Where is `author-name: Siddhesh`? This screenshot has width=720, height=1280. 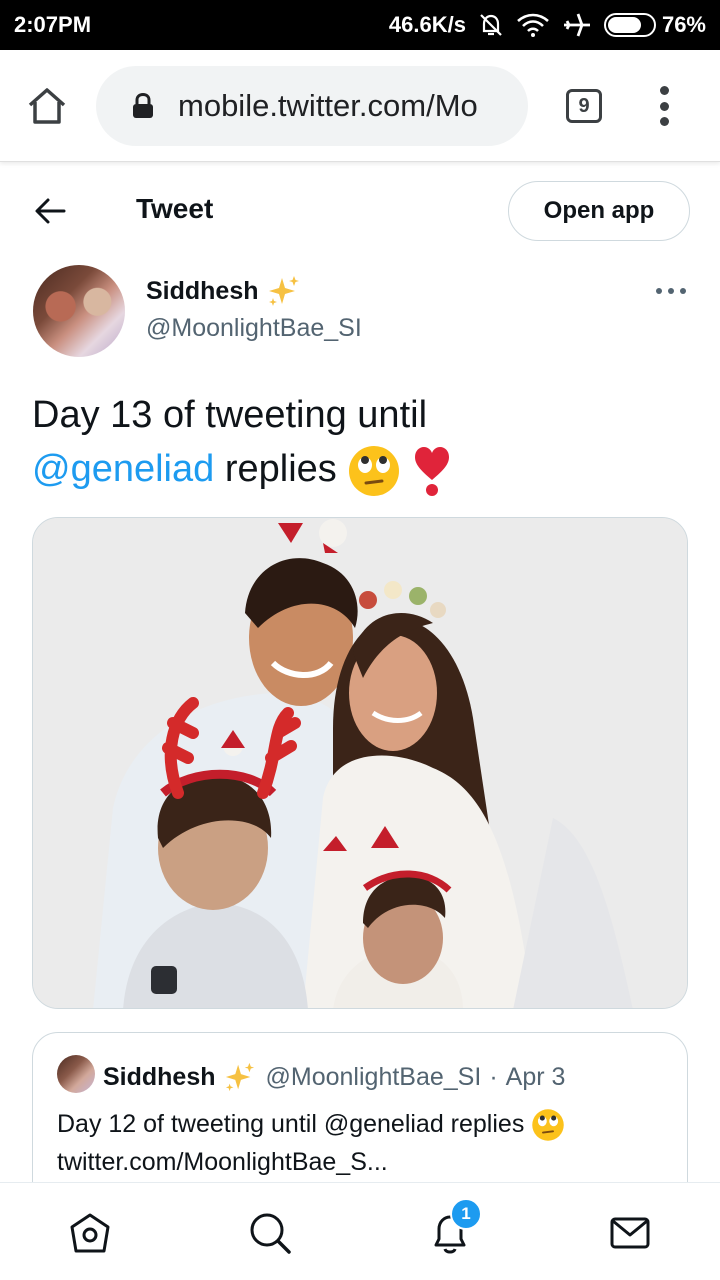 author-name: Siddhesh is located at coordinates (202, 290).